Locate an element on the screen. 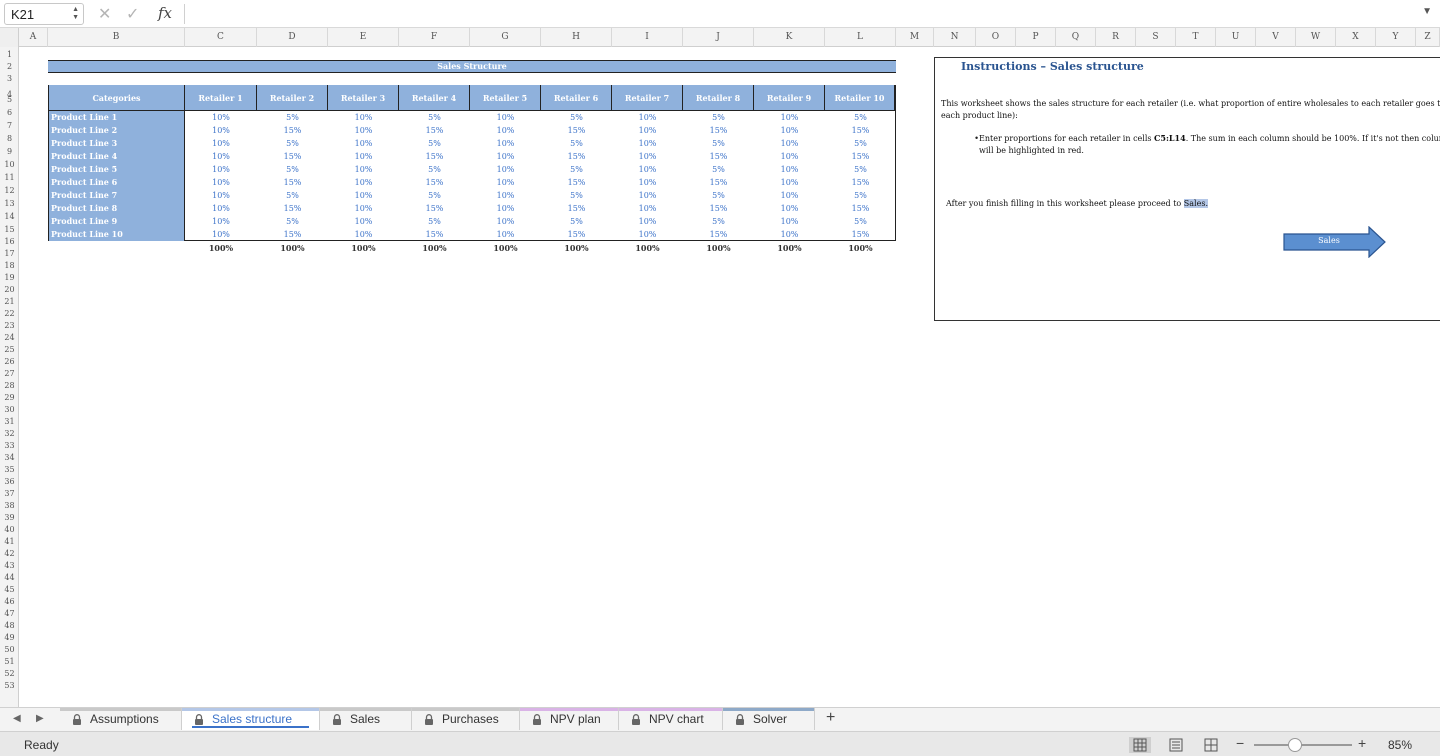 The image size is (1440, 756). column-header: B is located at coordinates (116, 37).